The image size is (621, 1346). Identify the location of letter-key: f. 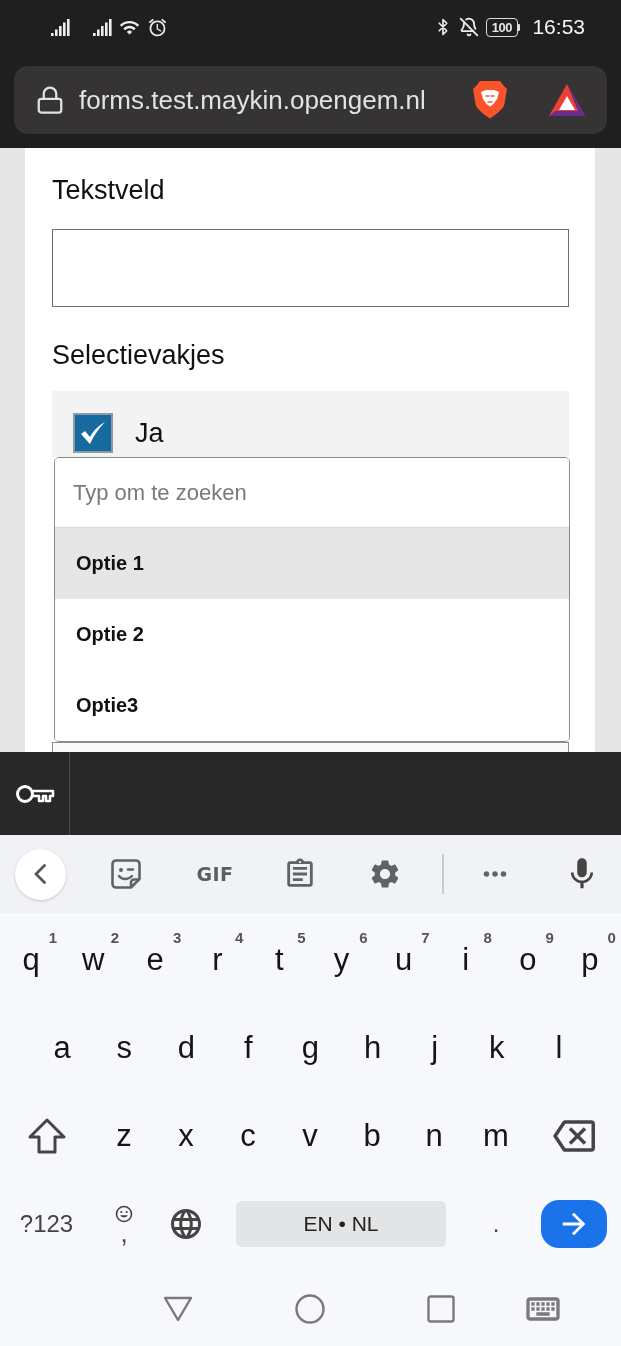
(248, 1048).